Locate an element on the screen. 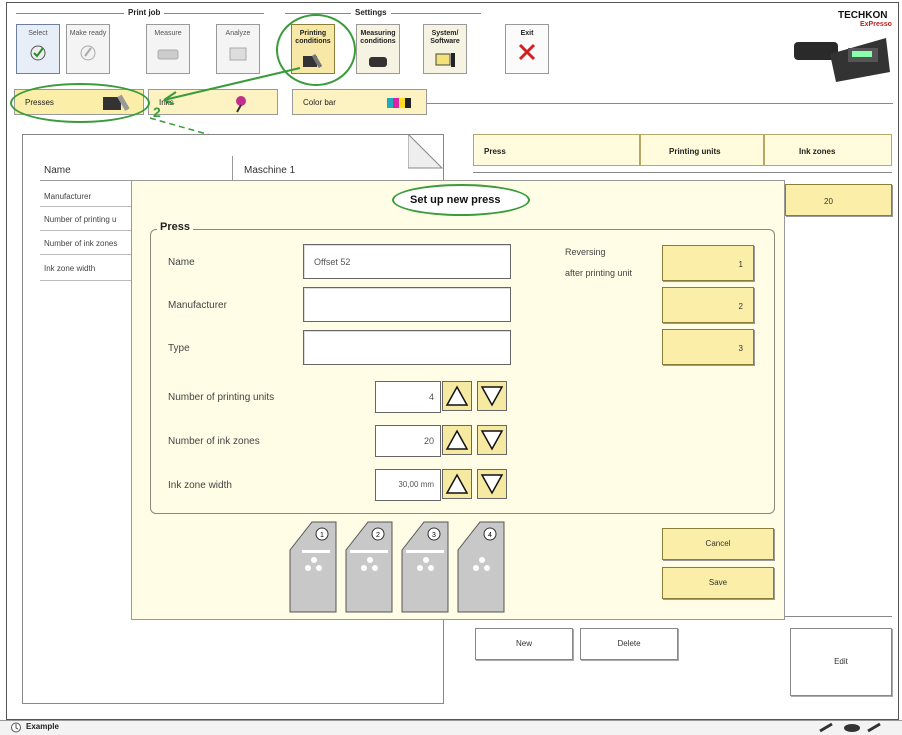 Image resolution: width=902 pixels, height=735 pixels. name-field: Offset 52 is located at coordinates (407, 261).